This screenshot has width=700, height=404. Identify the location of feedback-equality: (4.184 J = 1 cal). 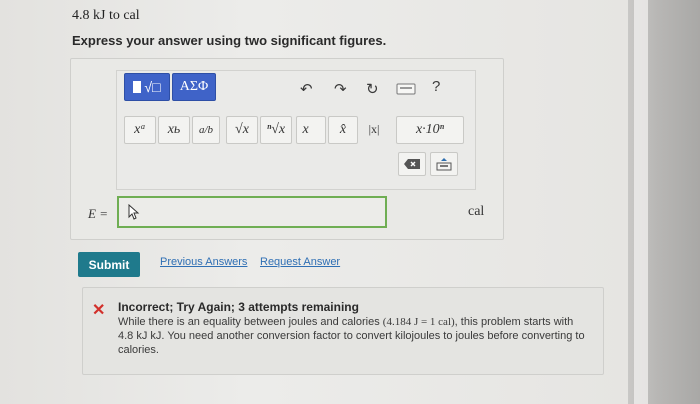
(418, 322).